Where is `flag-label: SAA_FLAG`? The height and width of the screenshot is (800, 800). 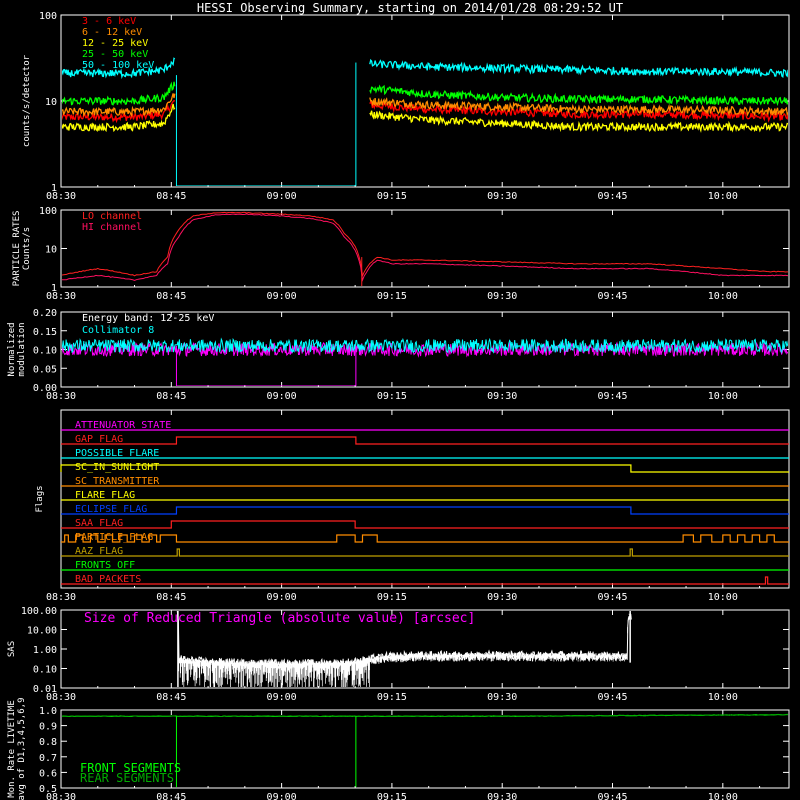
flag-label: SAA_FLAG is located at coordinates (99, 523).